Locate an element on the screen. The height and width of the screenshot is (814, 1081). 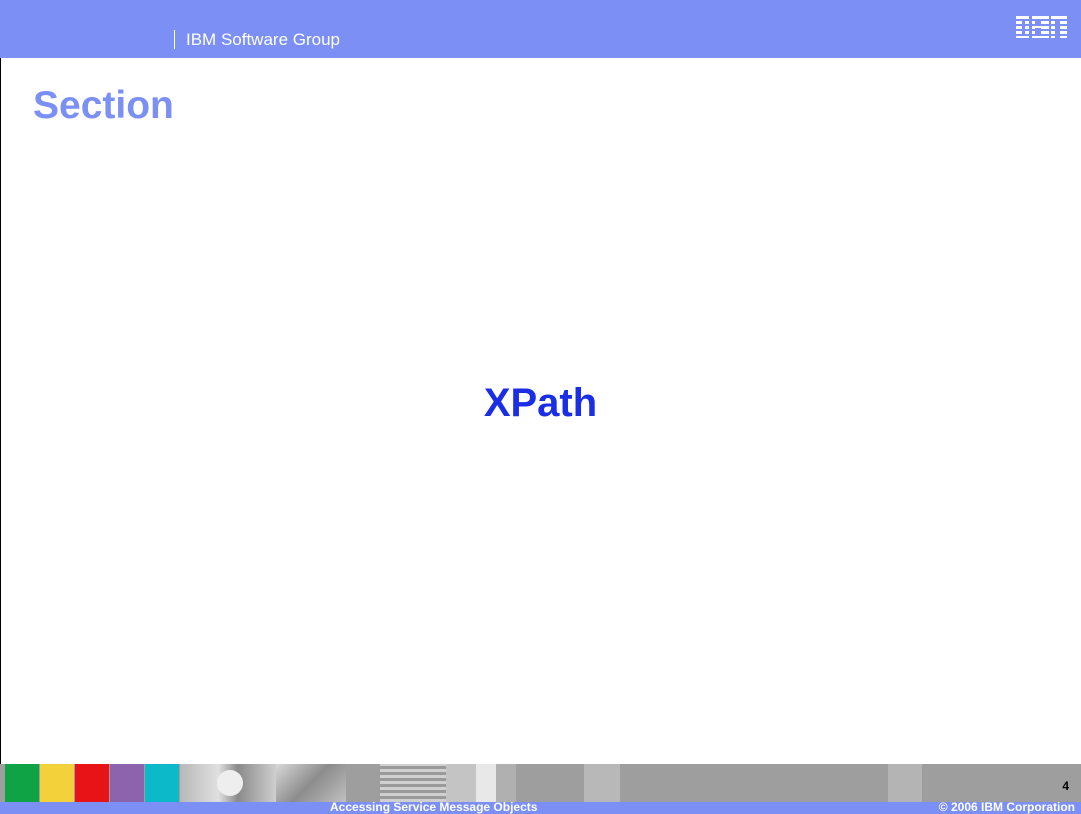
purple-tile is located at coordinates (127, 783).